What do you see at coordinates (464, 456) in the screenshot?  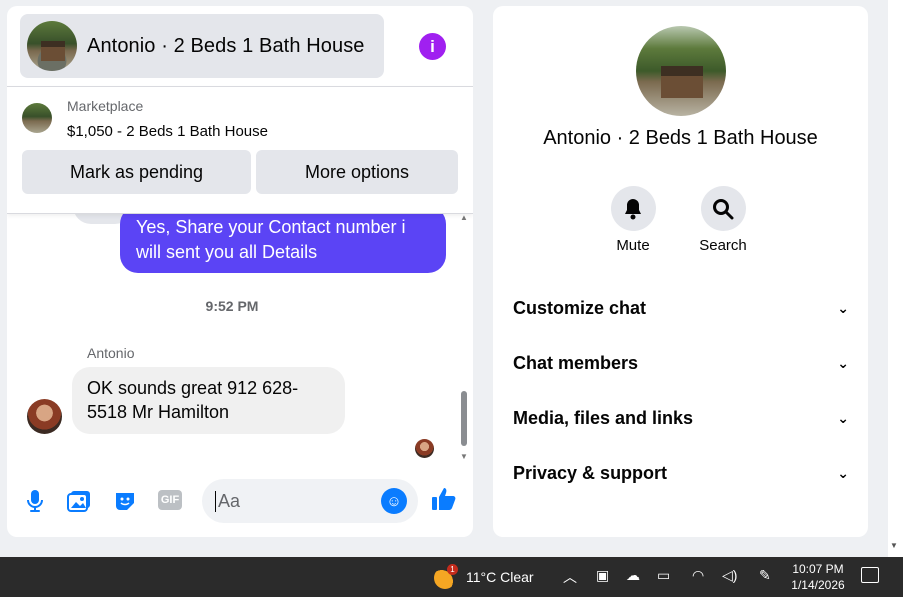 I see `scroll-down-arrow-icon: ▼` at bounding box center [464, 456].